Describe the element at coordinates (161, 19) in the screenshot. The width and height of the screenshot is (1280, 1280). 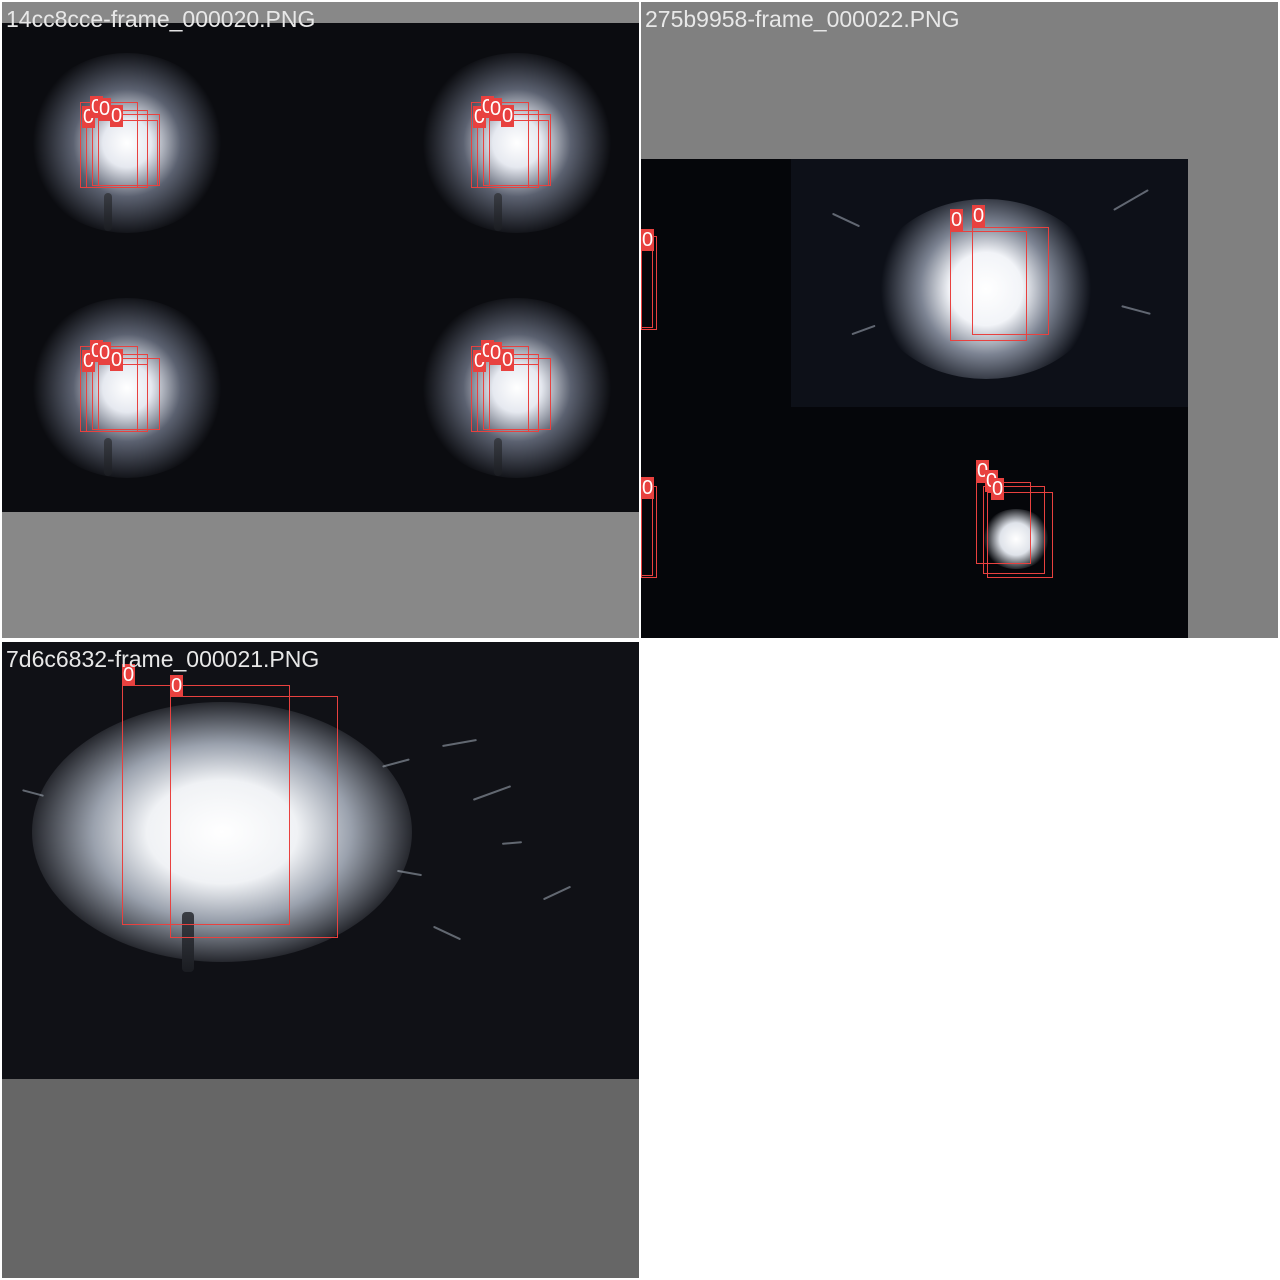
I see `tile-filename: 14cc8cce-frame_000020.PNG` at that location.